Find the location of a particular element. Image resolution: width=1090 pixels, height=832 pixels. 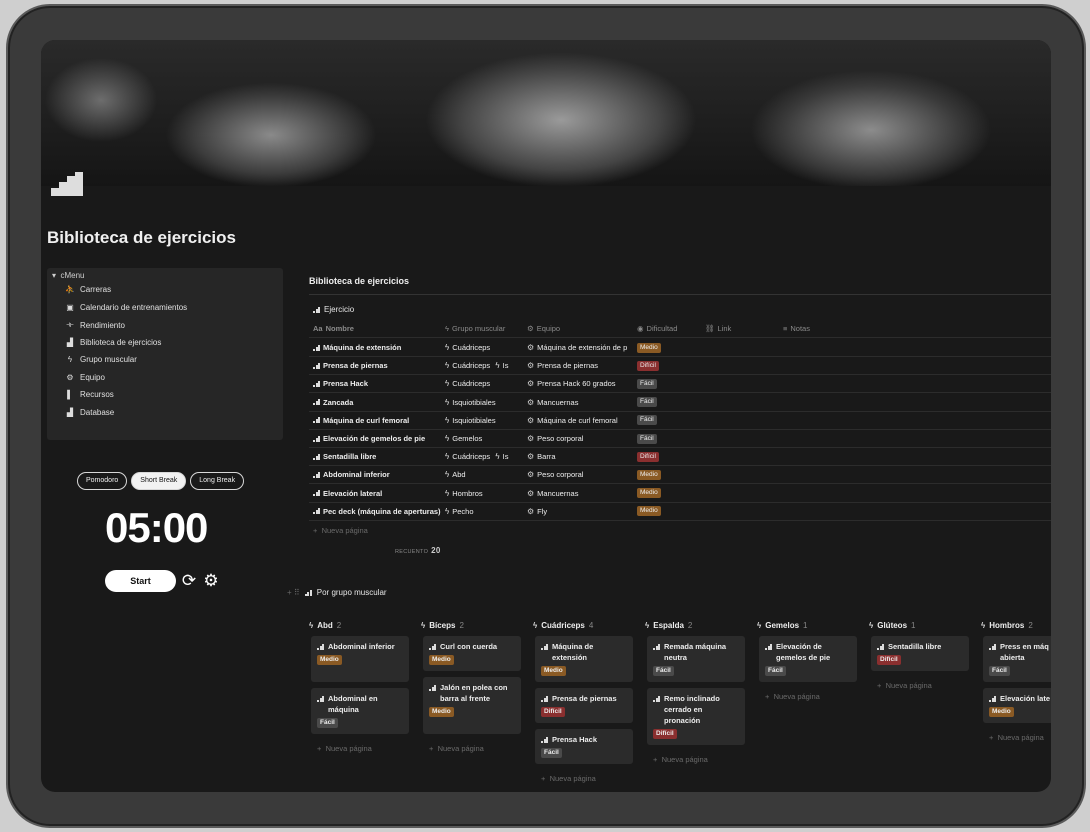

row-name: Máquina de extensión is located at coordinates (377, 347).